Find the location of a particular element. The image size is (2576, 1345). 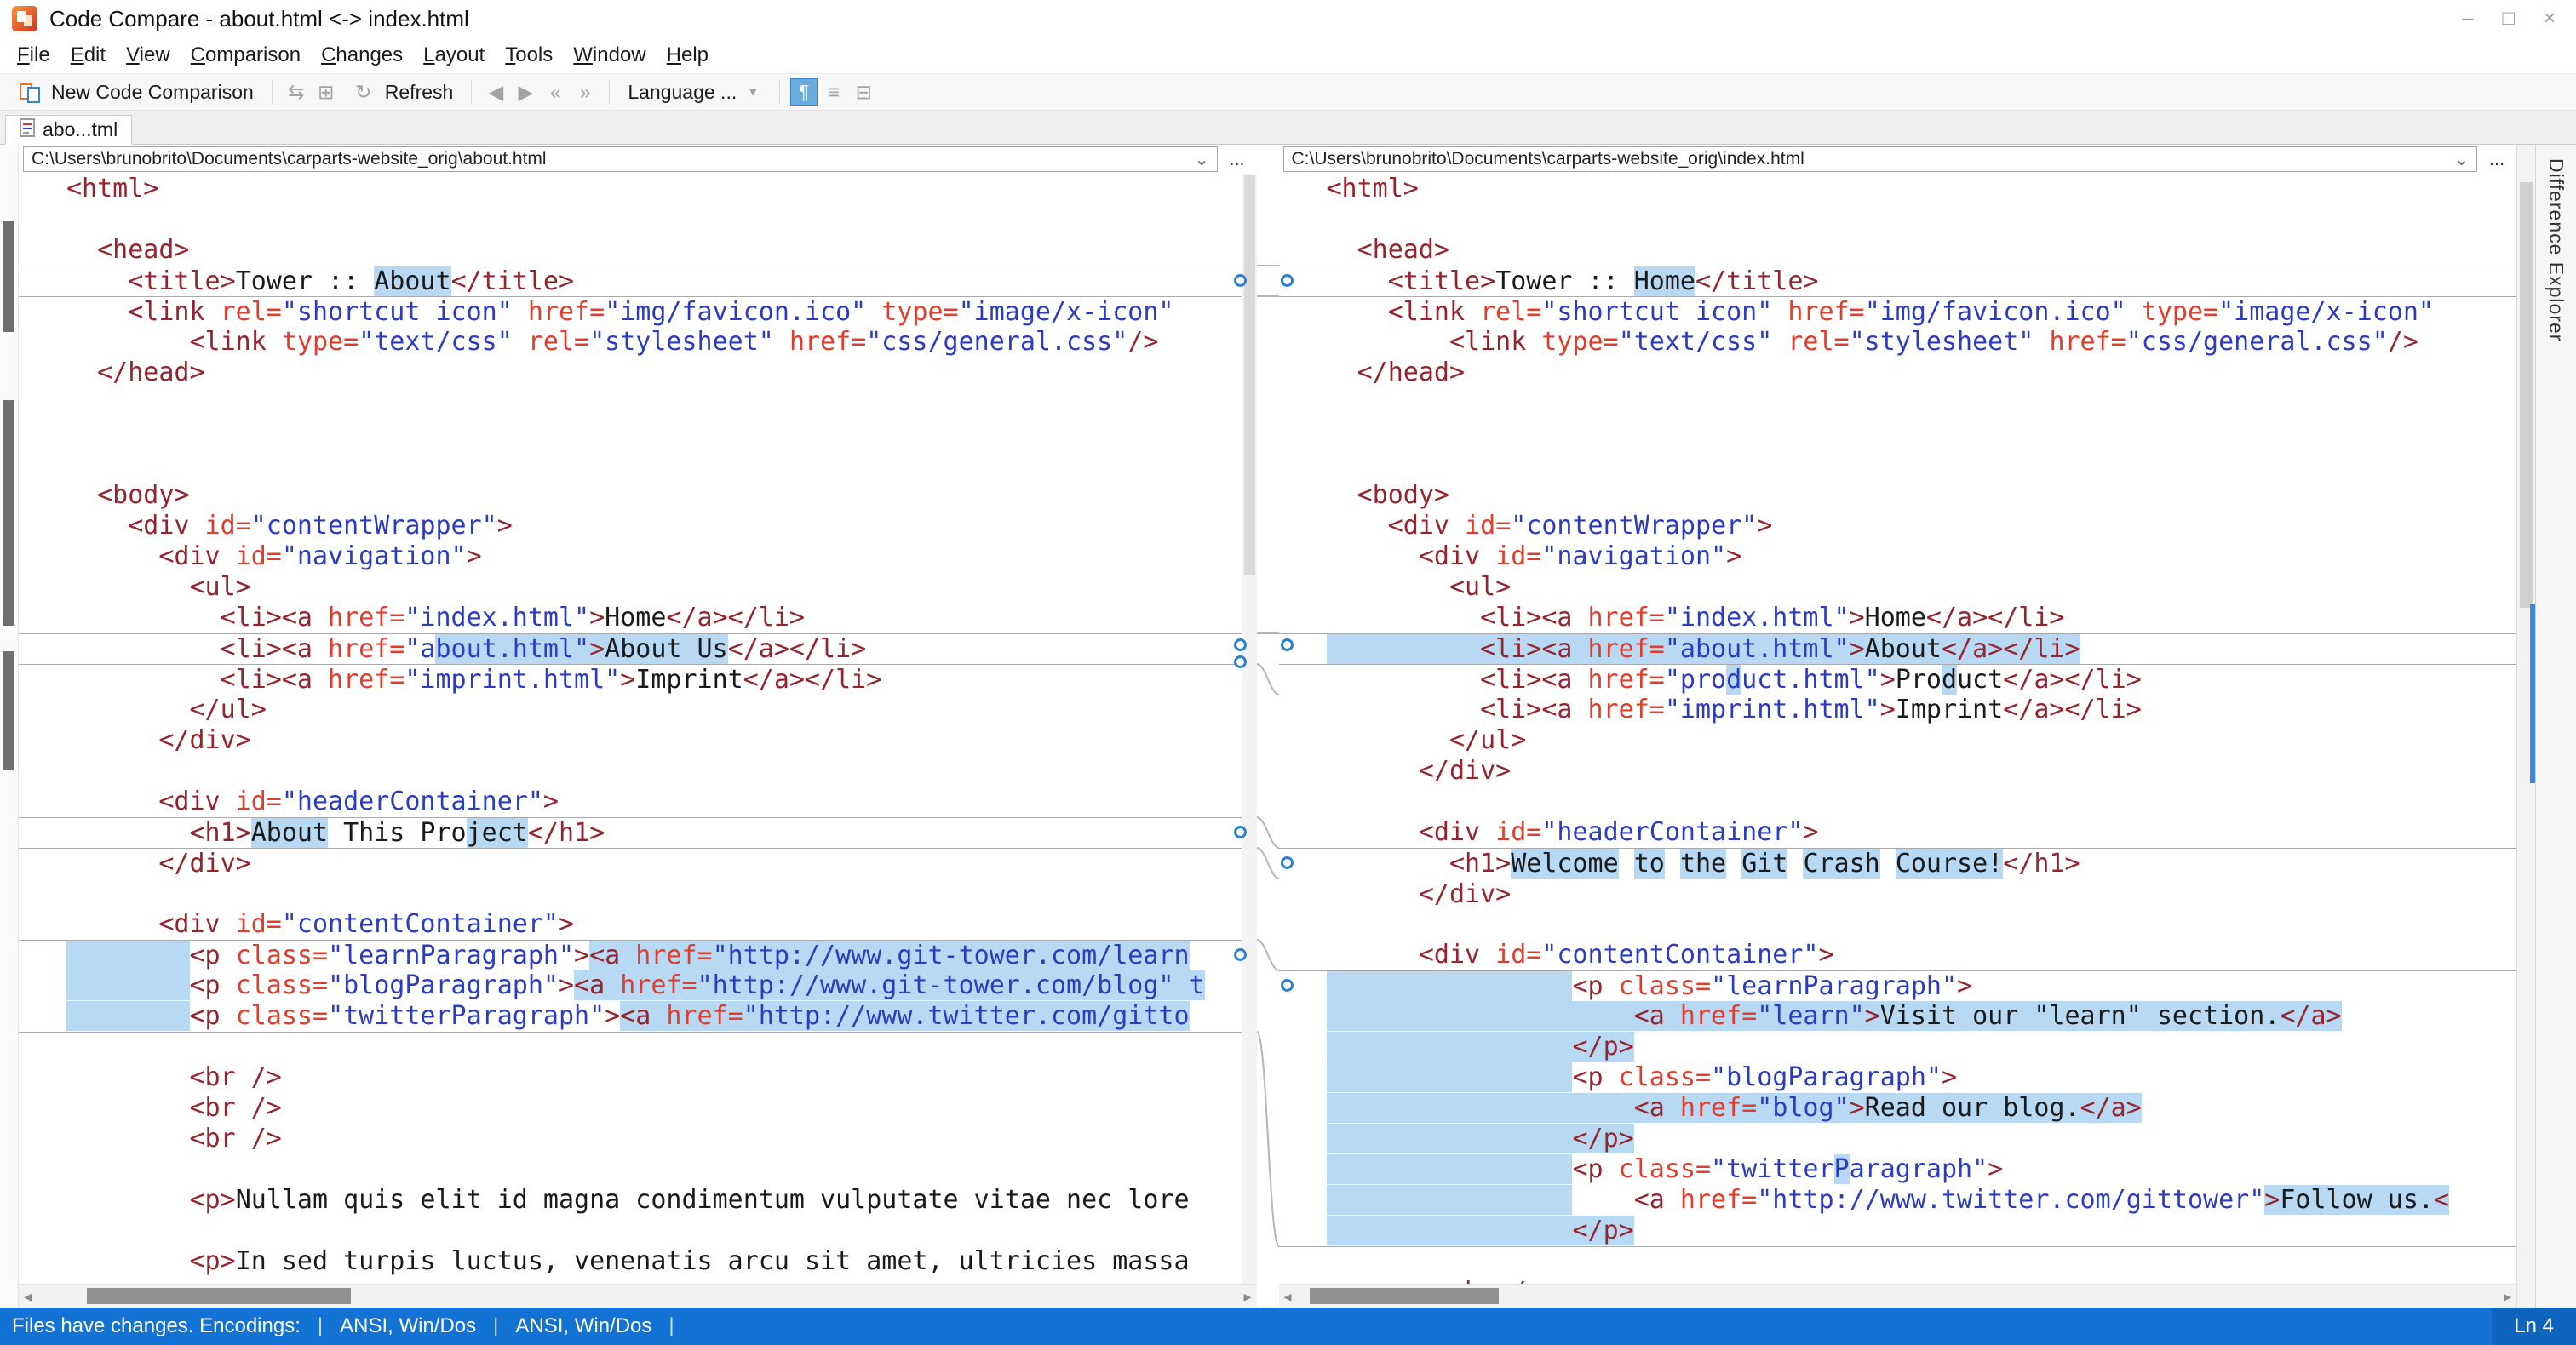

language-selector: Language ... ▾ is located at coordinates (694, 92).